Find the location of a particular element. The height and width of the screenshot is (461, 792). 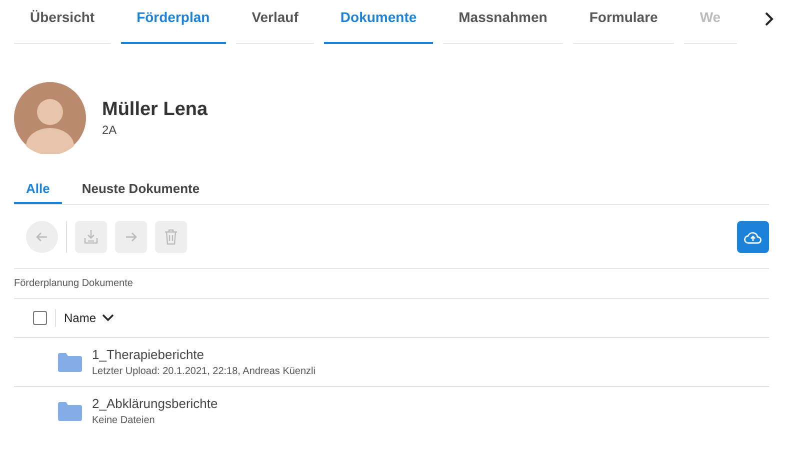

select-all-checkbox is located at coordinates (40, 318).